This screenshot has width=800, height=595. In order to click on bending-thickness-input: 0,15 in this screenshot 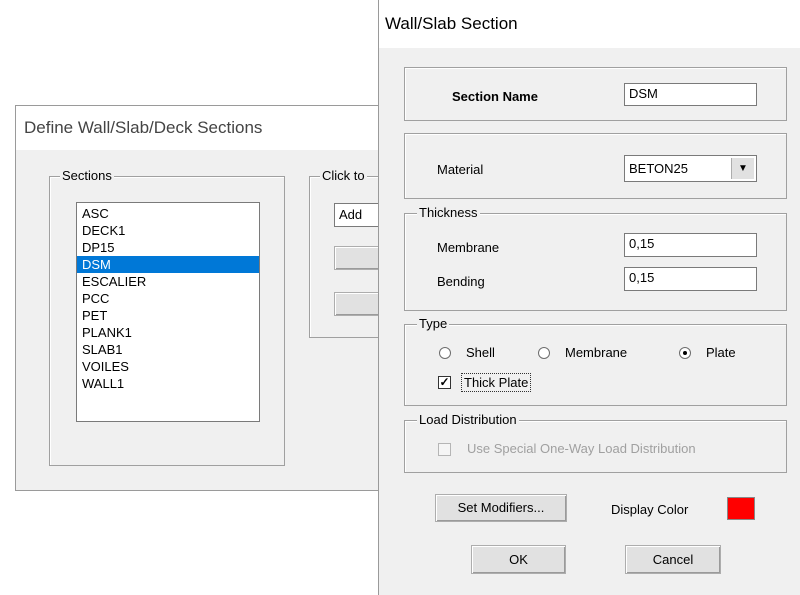, I will do `click(690, 279)`.